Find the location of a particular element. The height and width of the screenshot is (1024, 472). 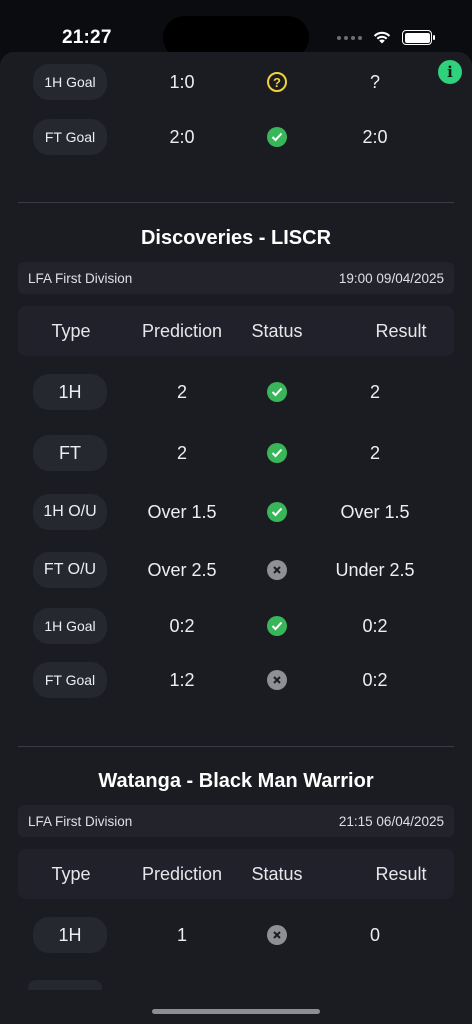

status-icons is located at coordinates (386, 37).